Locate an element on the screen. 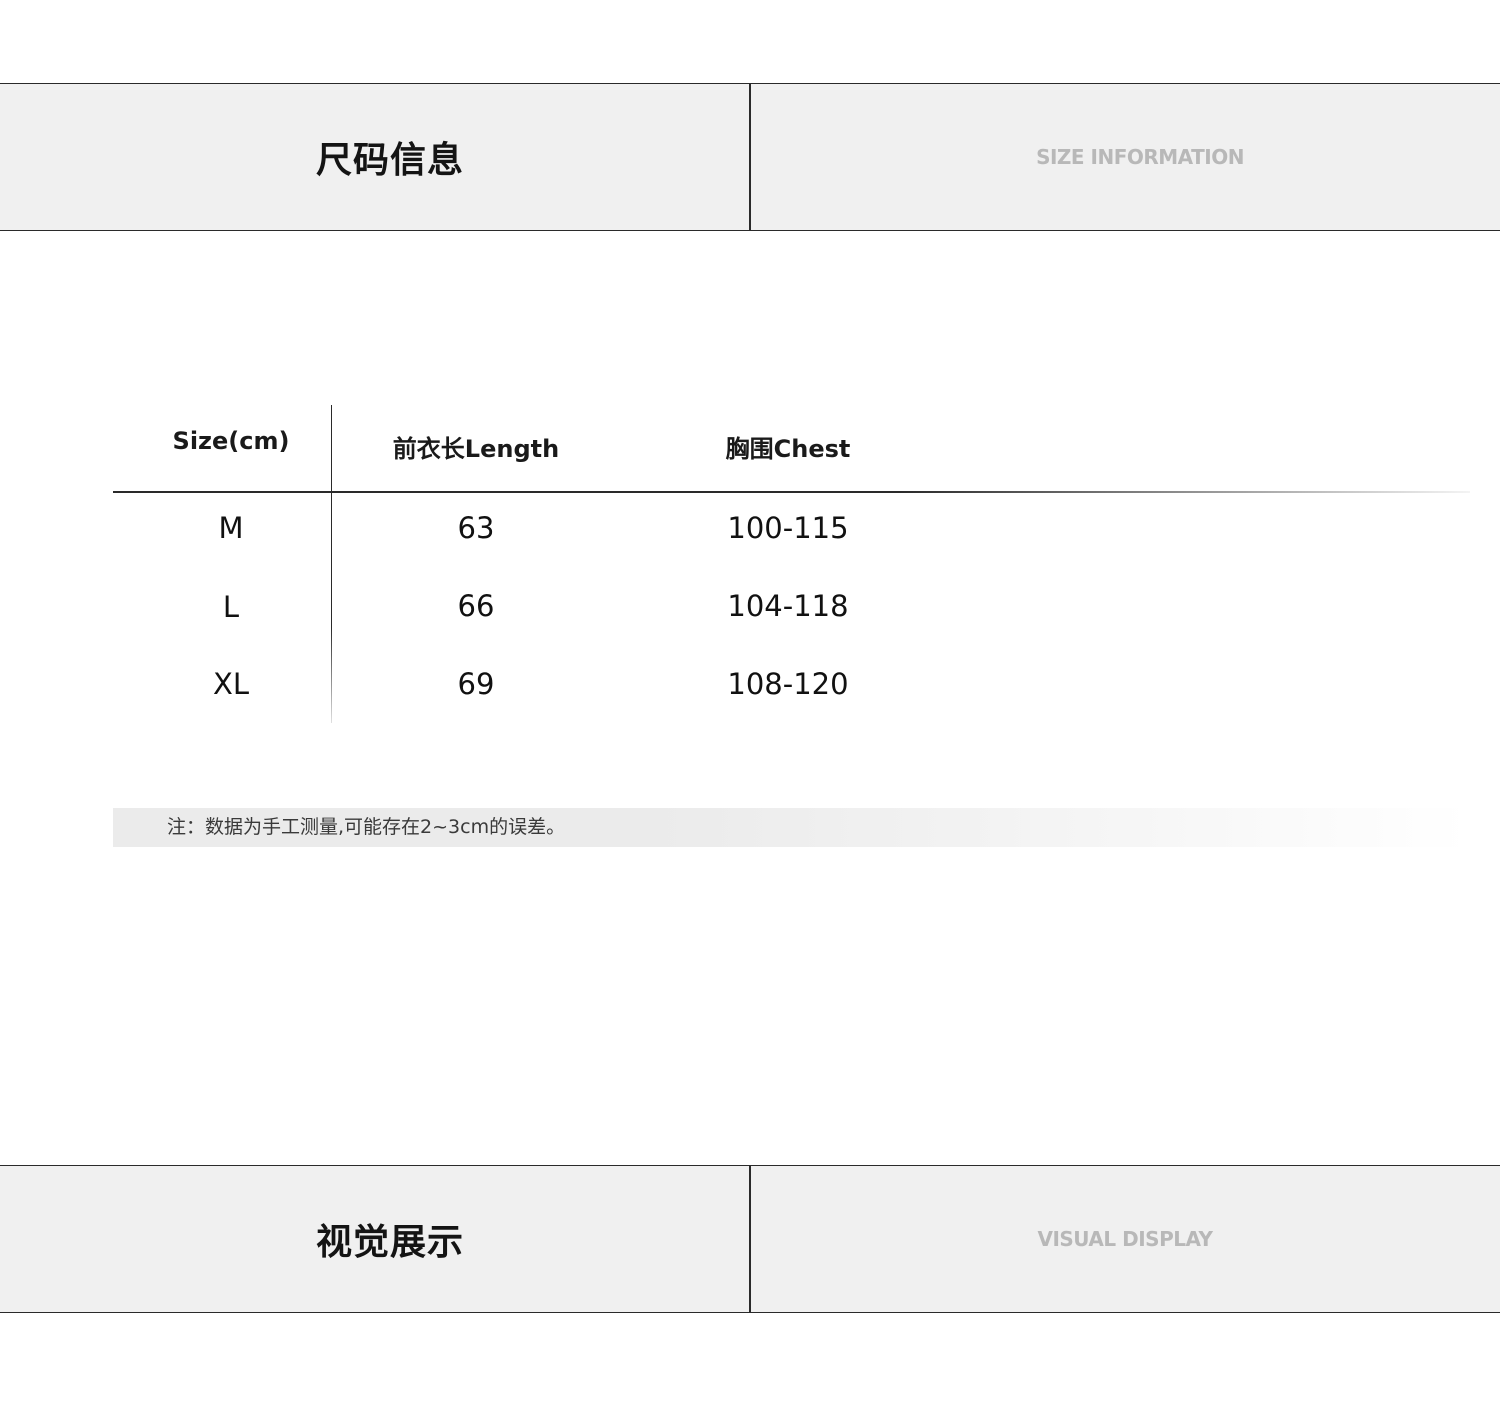  visual-display-title: 视觉展示 is located at coordinates (389, 1242).